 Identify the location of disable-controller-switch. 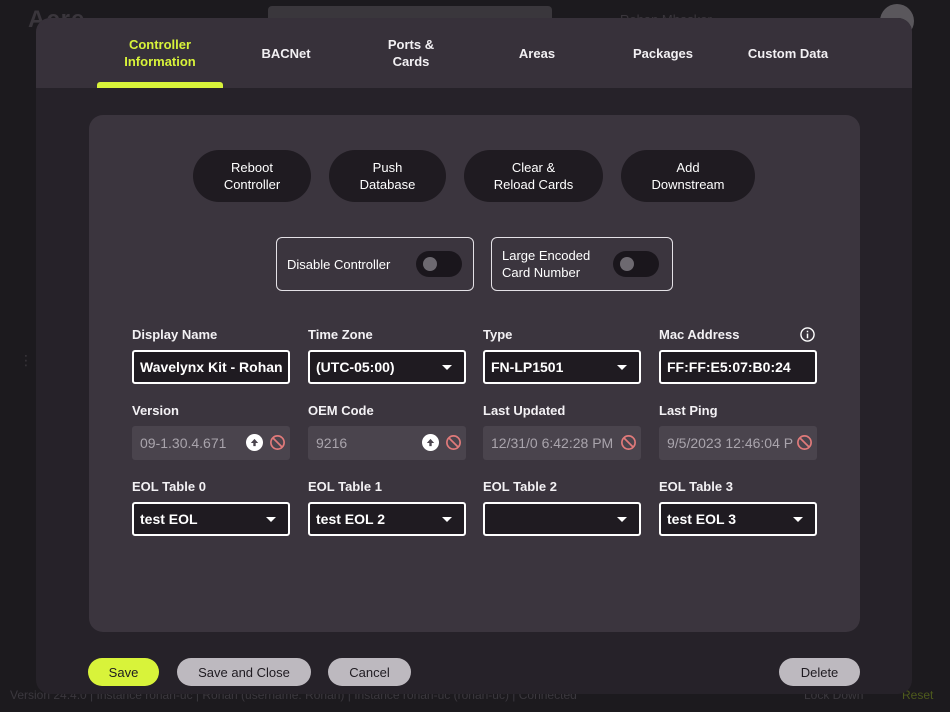
(439, 264).